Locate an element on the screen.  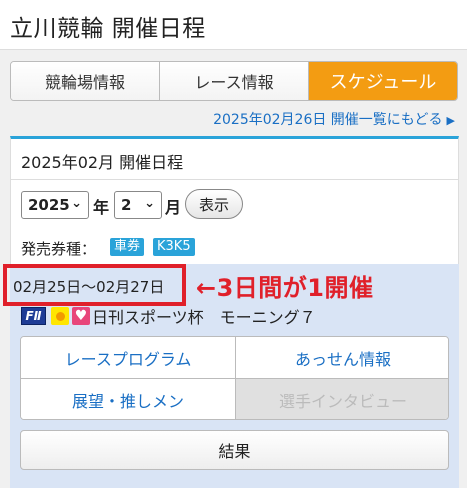
show-button: 表示 is located at coordinates (214, 204).